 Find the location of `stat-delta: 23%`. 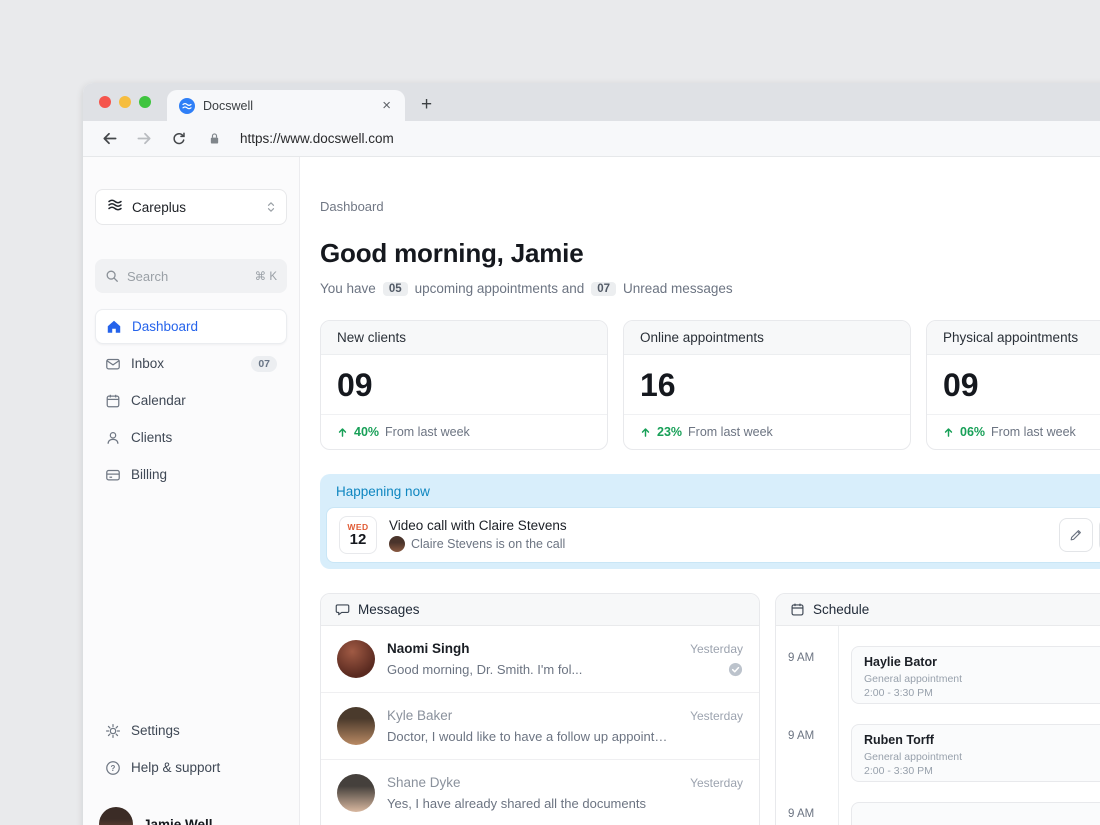

stat-delta: 23% is located at coordinates (670, 432).